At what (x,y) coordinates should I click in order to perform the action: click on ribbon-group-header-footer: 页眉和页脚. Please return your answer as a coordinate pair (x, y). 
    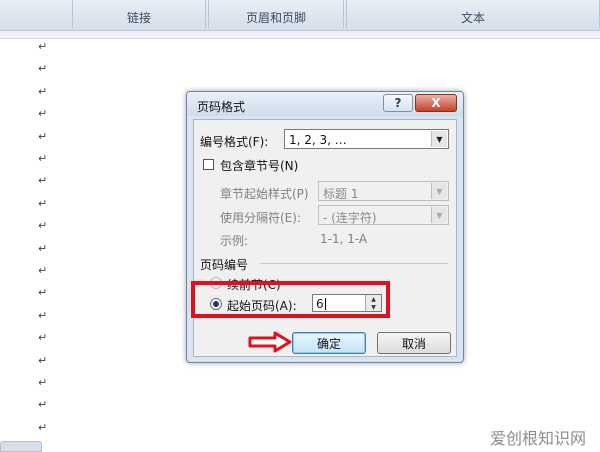
    Looking at the image, I should click on (276, 14).